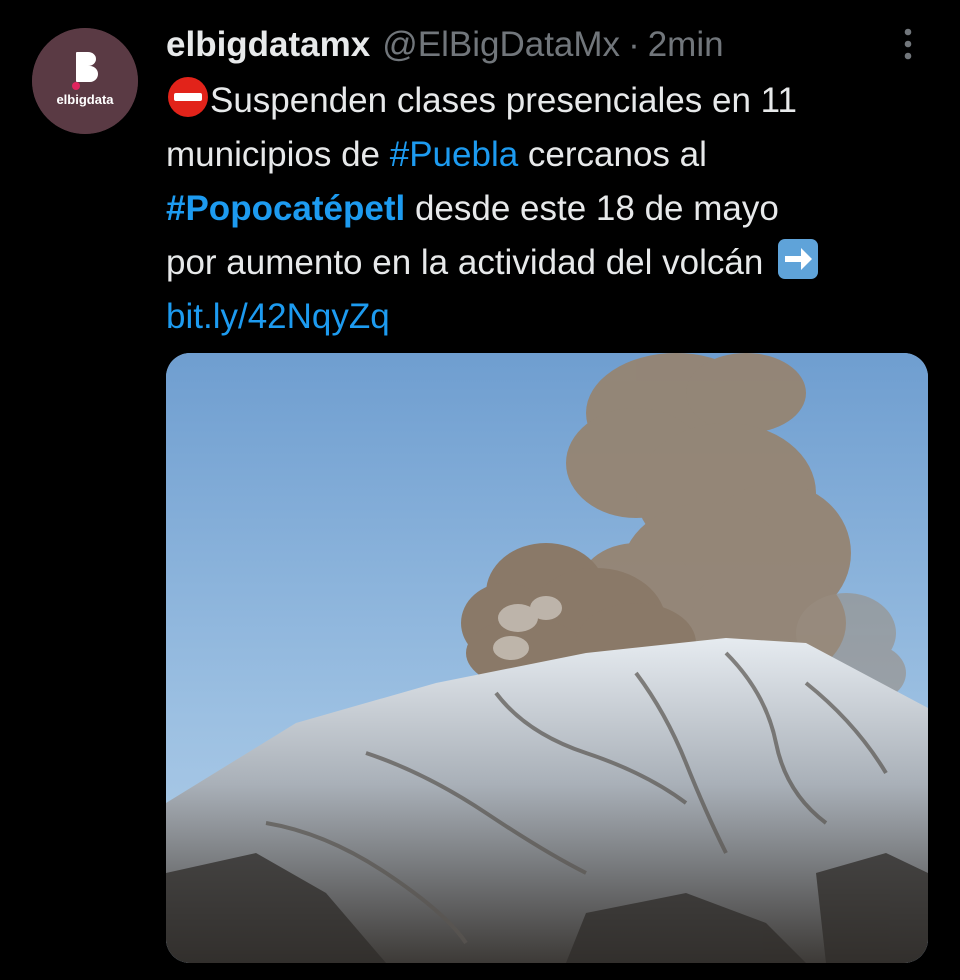  I want to click on tweet-line-2: municipios de #Puebla cercanos al, so click(551, 155).